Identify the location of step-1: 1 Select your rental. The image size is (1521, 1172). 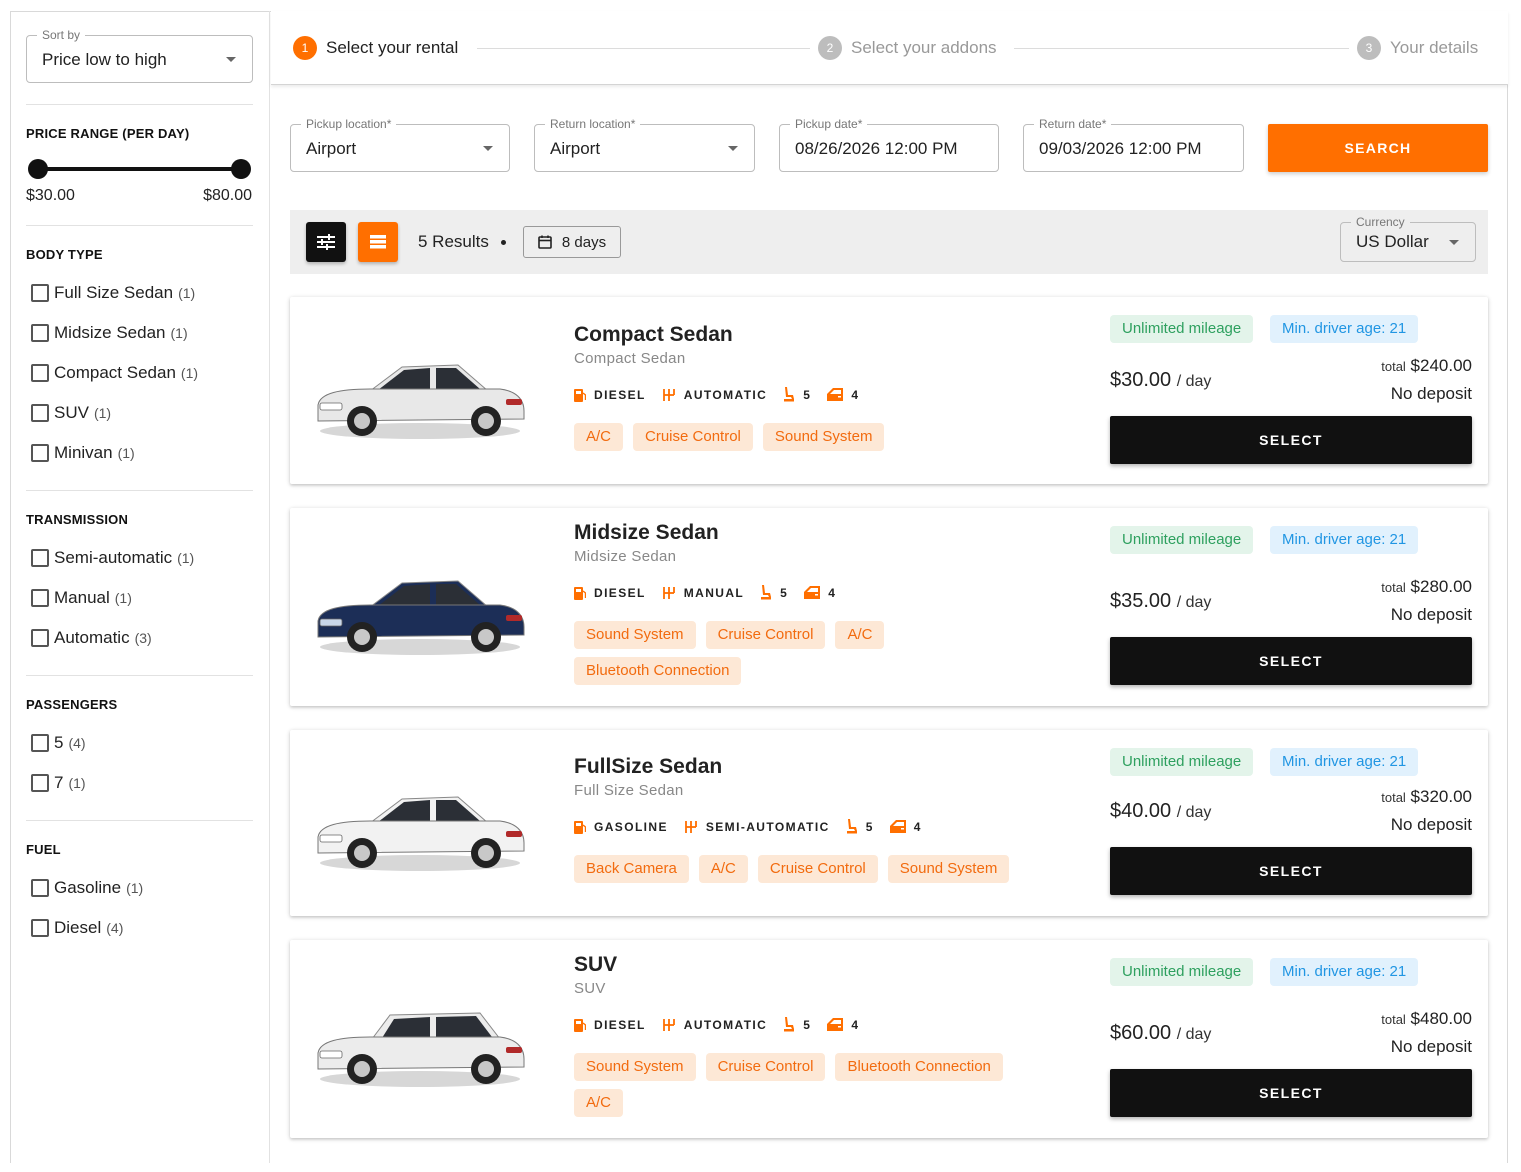
(375, 48).